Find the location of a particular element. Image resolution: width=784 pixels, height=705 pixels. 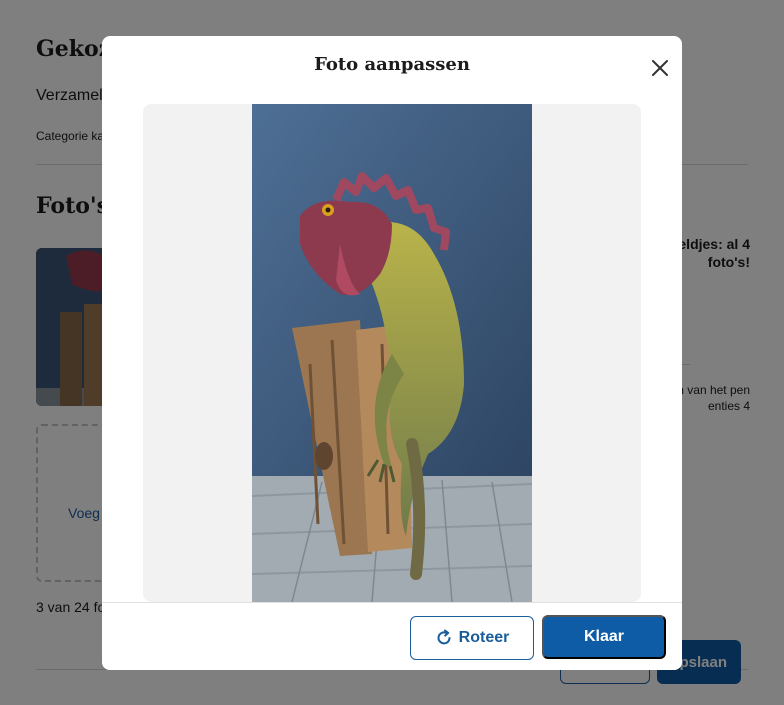

done-button: Klaar is located at coordinates (604, 637).